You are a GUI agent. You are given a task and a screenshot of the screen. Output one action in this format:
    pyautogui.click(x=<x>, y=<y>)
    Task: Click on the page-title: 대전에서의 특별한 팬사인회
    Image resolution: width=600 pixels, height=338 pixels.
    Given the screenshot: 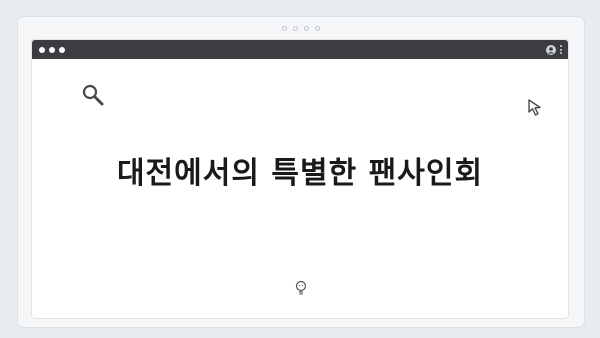 What is the action you would take?
    pyautogui.click(x=300, y=173)
    